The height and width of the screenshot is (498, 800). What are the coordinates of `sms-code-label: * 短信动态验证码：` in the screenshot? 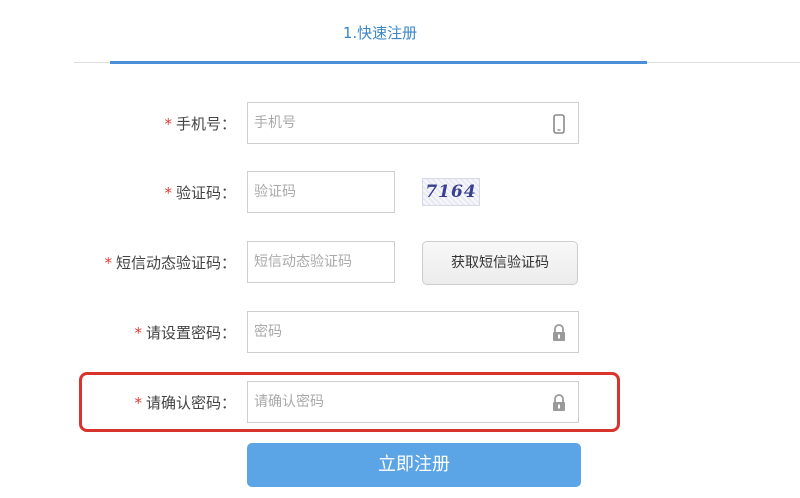 It's located at (170, 263).